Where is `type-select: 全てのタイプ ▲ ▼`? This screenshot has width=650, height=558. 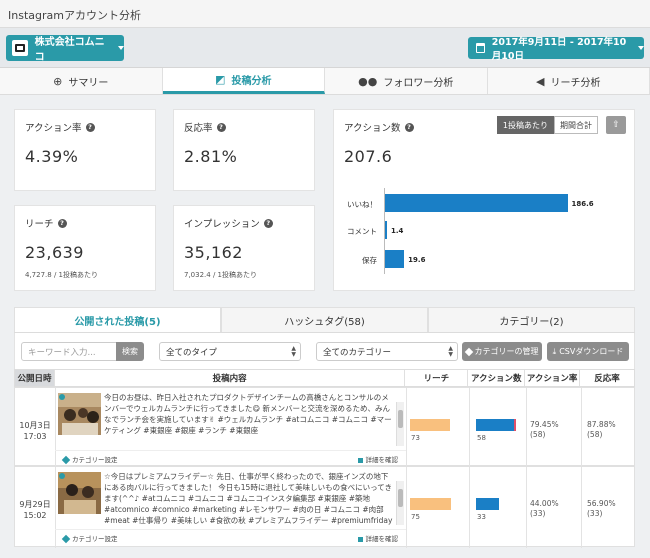 type-select: 全てのタイプ ▲ ▼ is located at coordinates (230, 351).